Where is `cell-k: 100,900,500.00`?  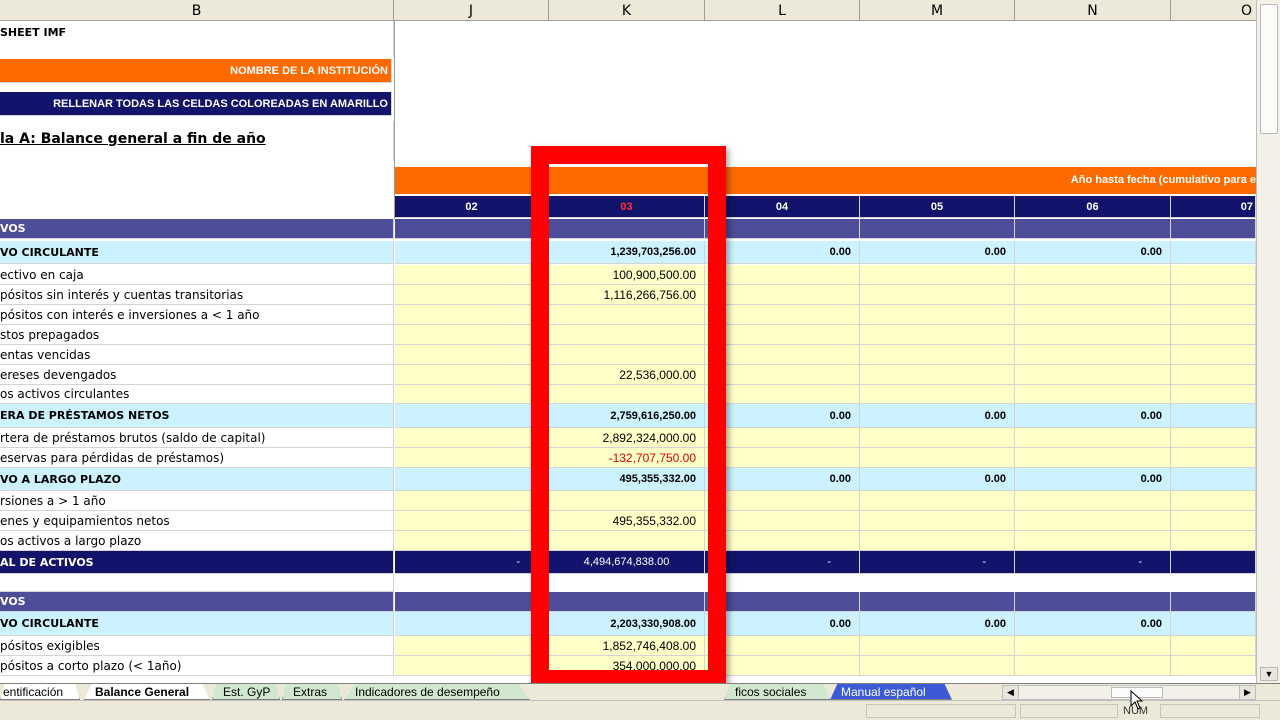
cell-k: 100,900,500.00 is located at coordinates (627, 275).